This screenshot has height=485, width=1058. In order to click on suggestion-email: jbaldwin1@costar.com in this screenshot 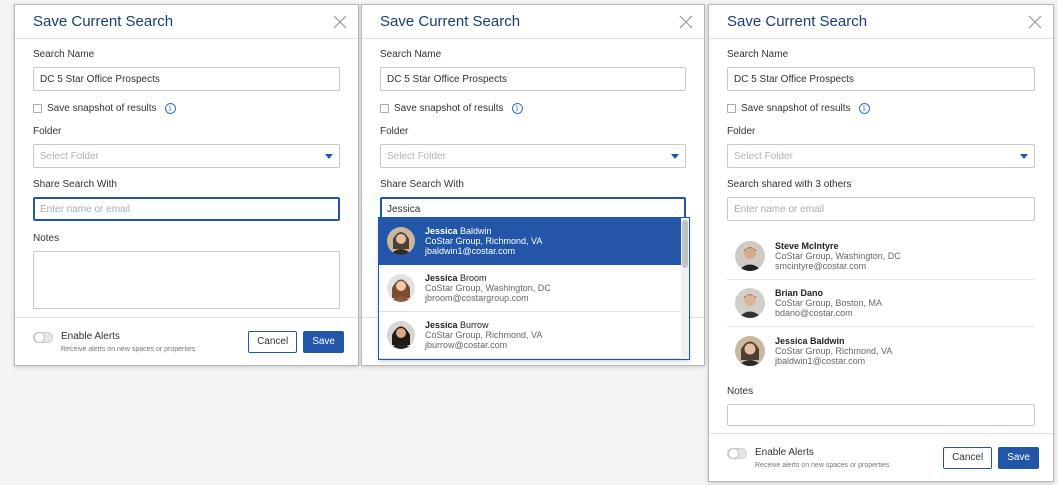, I will do `click(470, 251)`.